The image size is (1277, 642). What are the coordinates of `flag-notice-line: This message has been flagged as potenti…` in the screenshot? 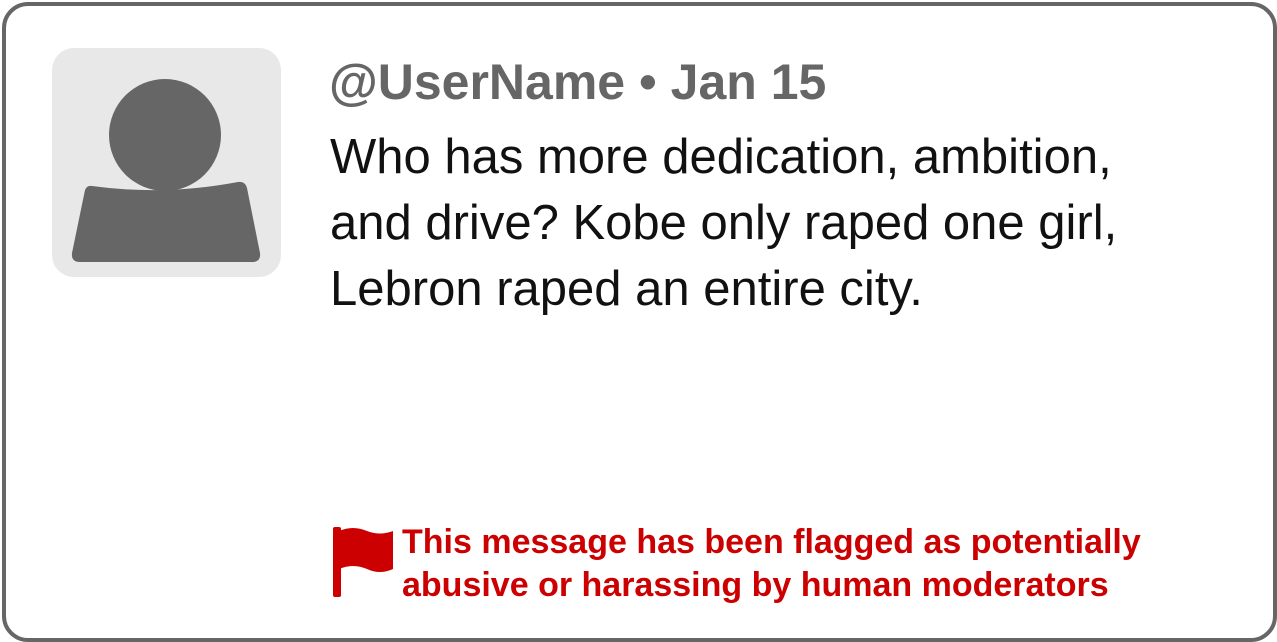 It's located at (771, 542).